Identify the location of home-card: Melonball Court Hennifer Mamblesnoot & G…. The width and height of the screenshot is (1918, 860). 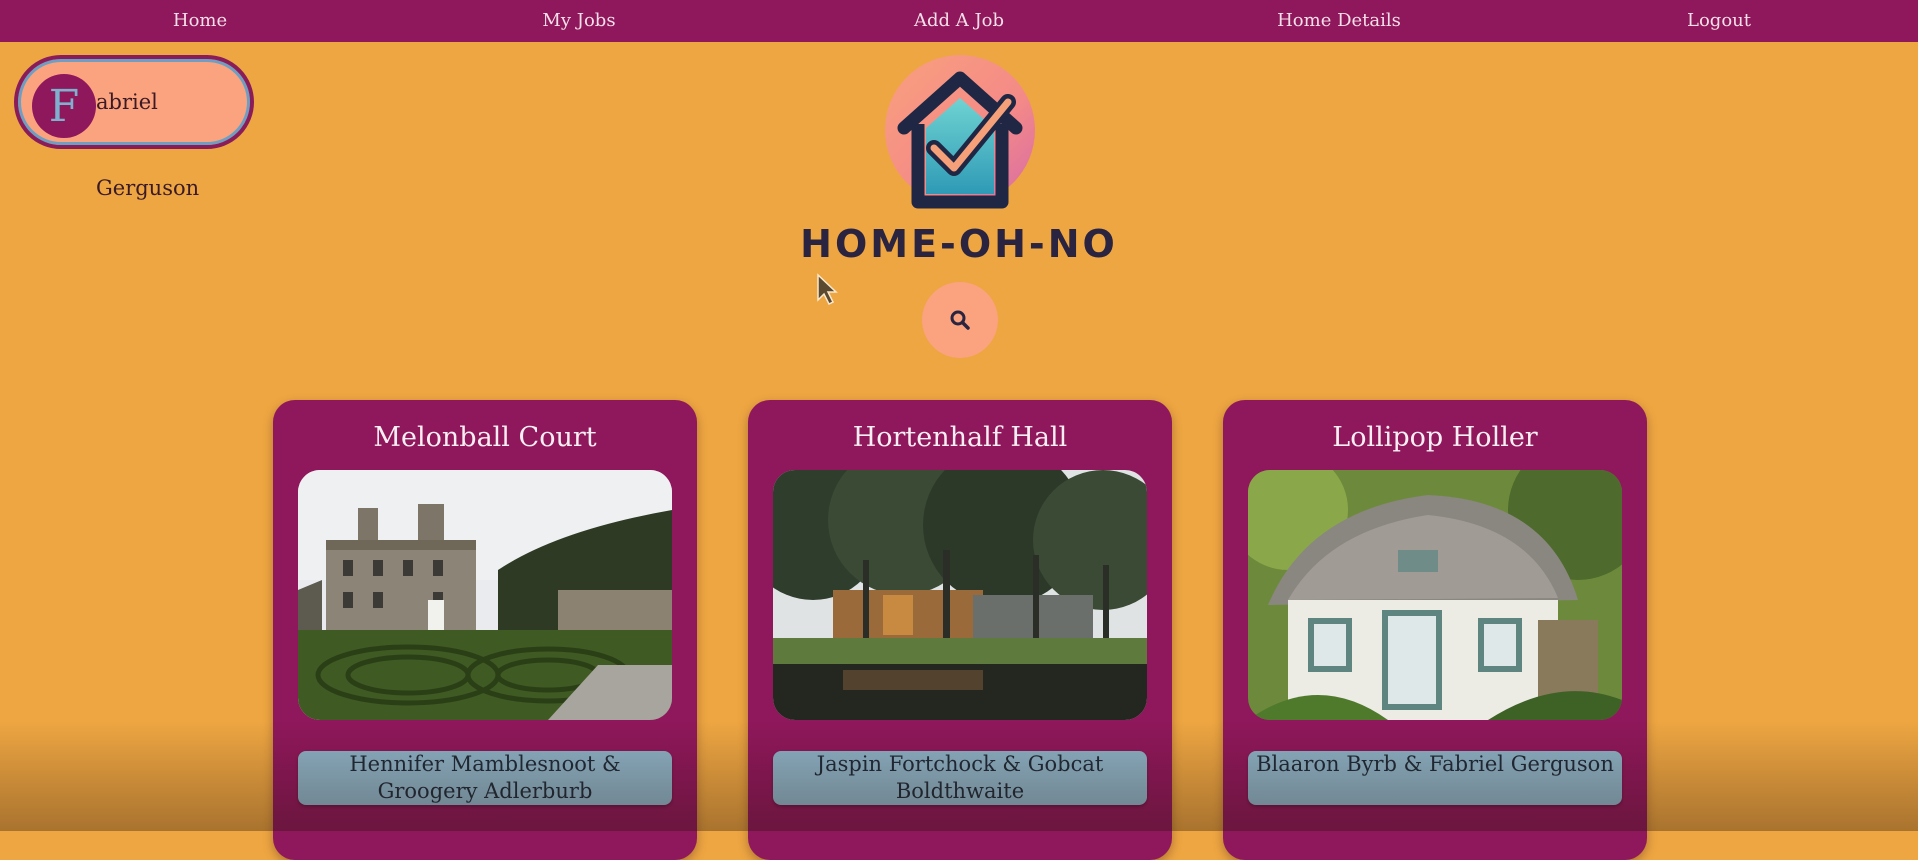
(485, 630).